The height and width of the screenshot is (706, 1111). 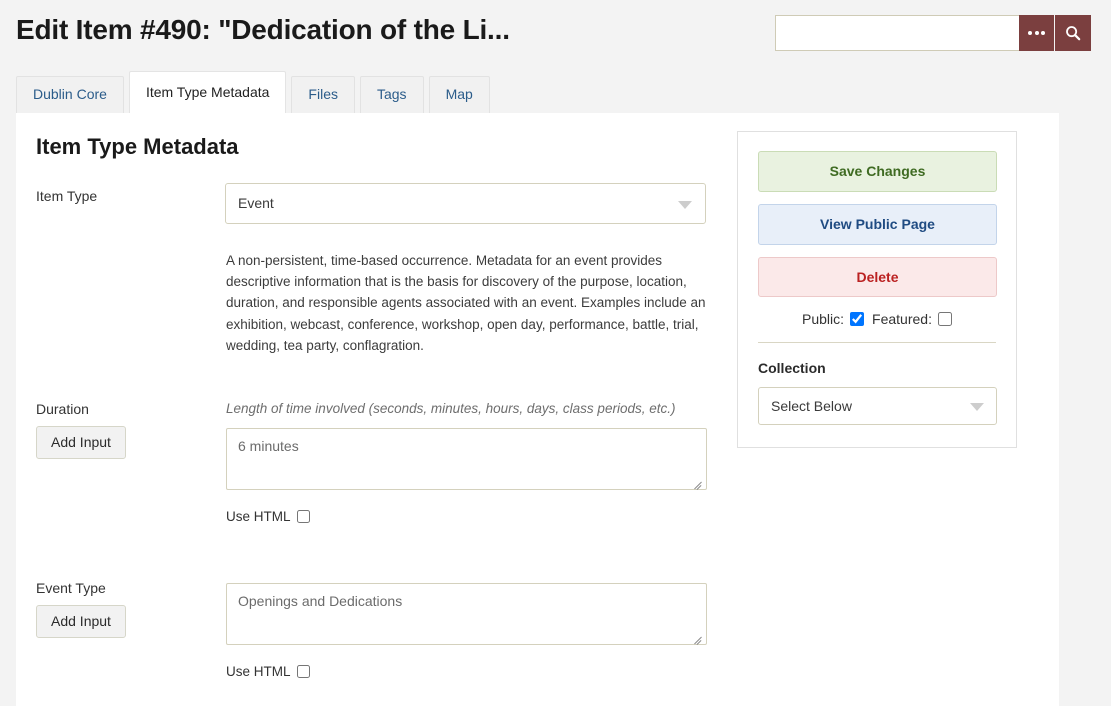 I want to click on tab-dublin-core: Dublin Core, so click(x=70, y=95).